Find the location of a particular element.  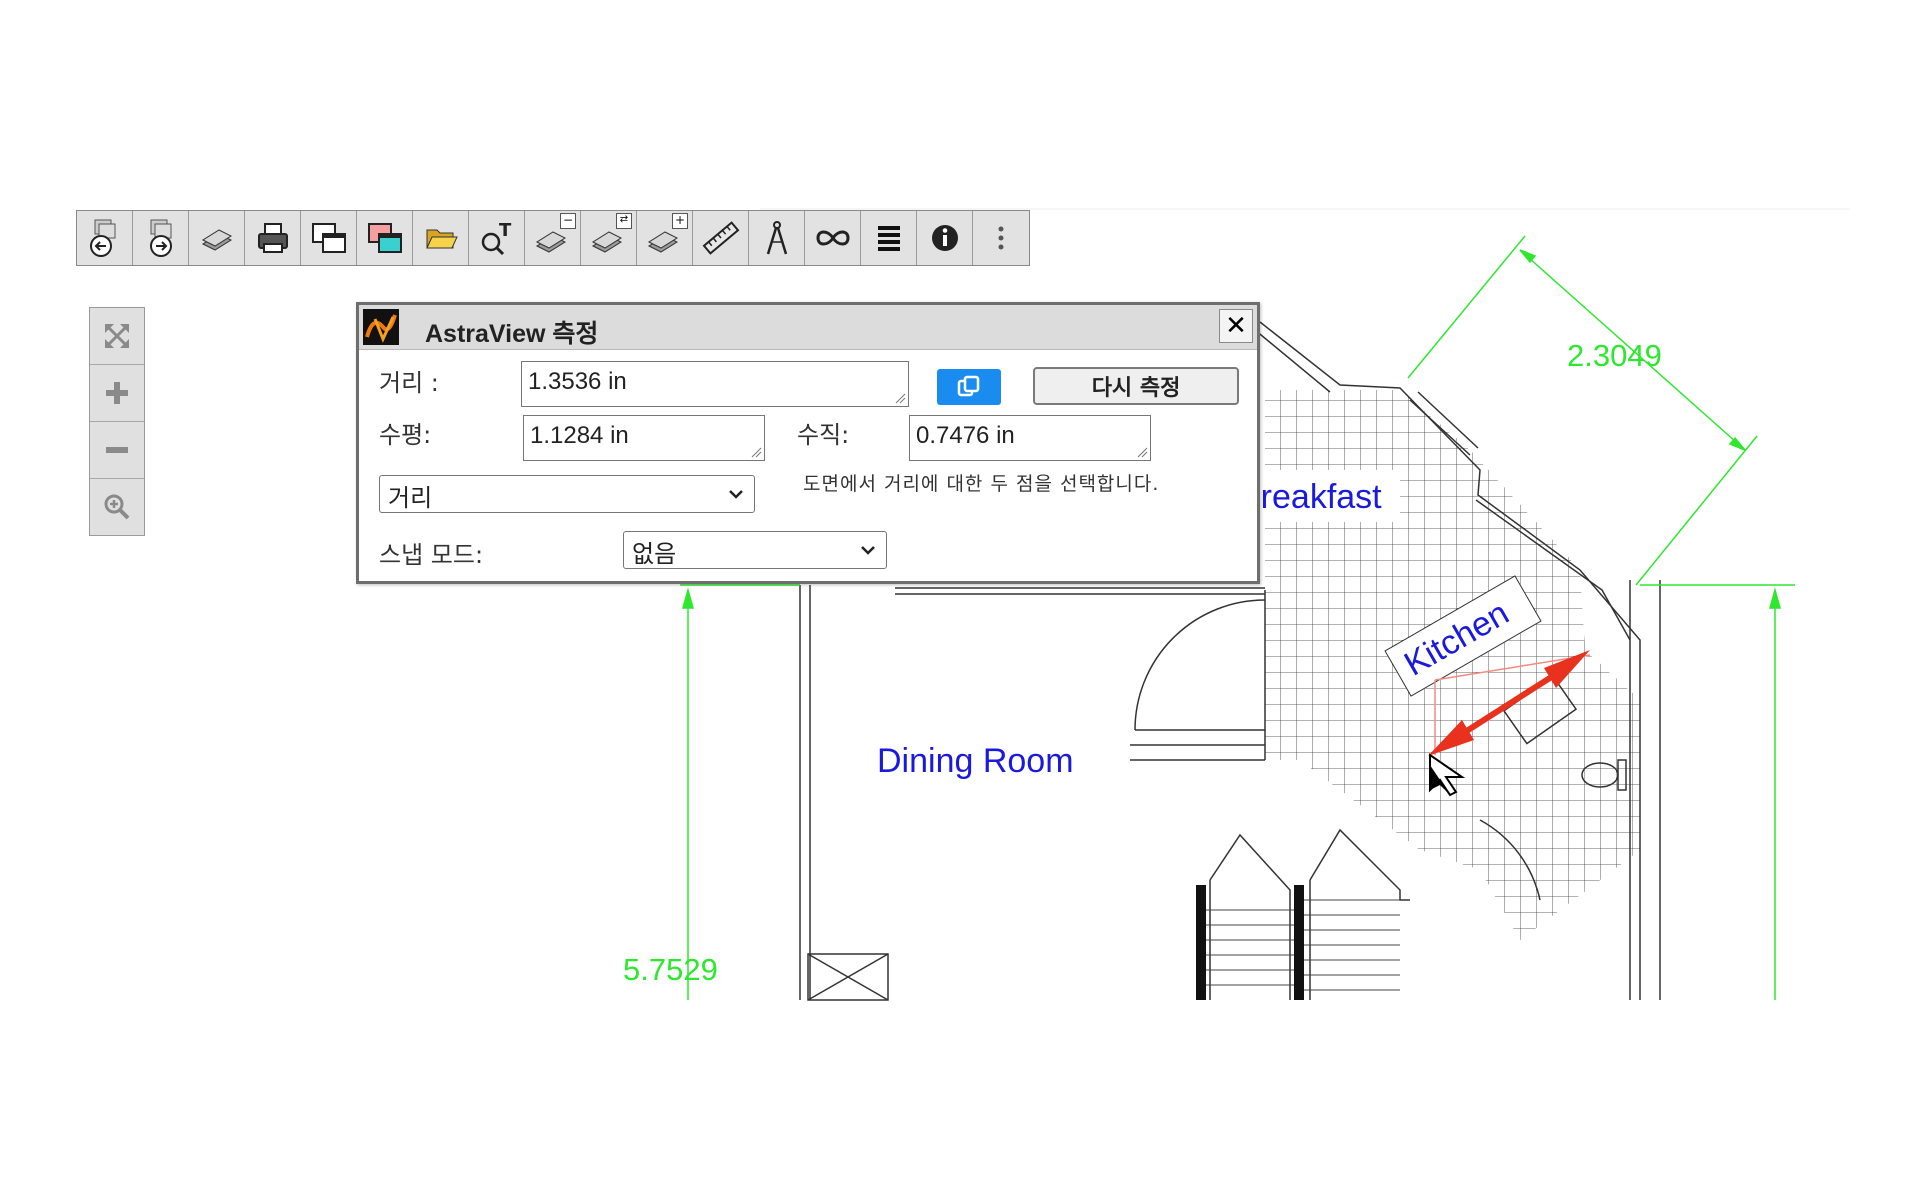

compare-windows-button is located at coordinates (329, 238).